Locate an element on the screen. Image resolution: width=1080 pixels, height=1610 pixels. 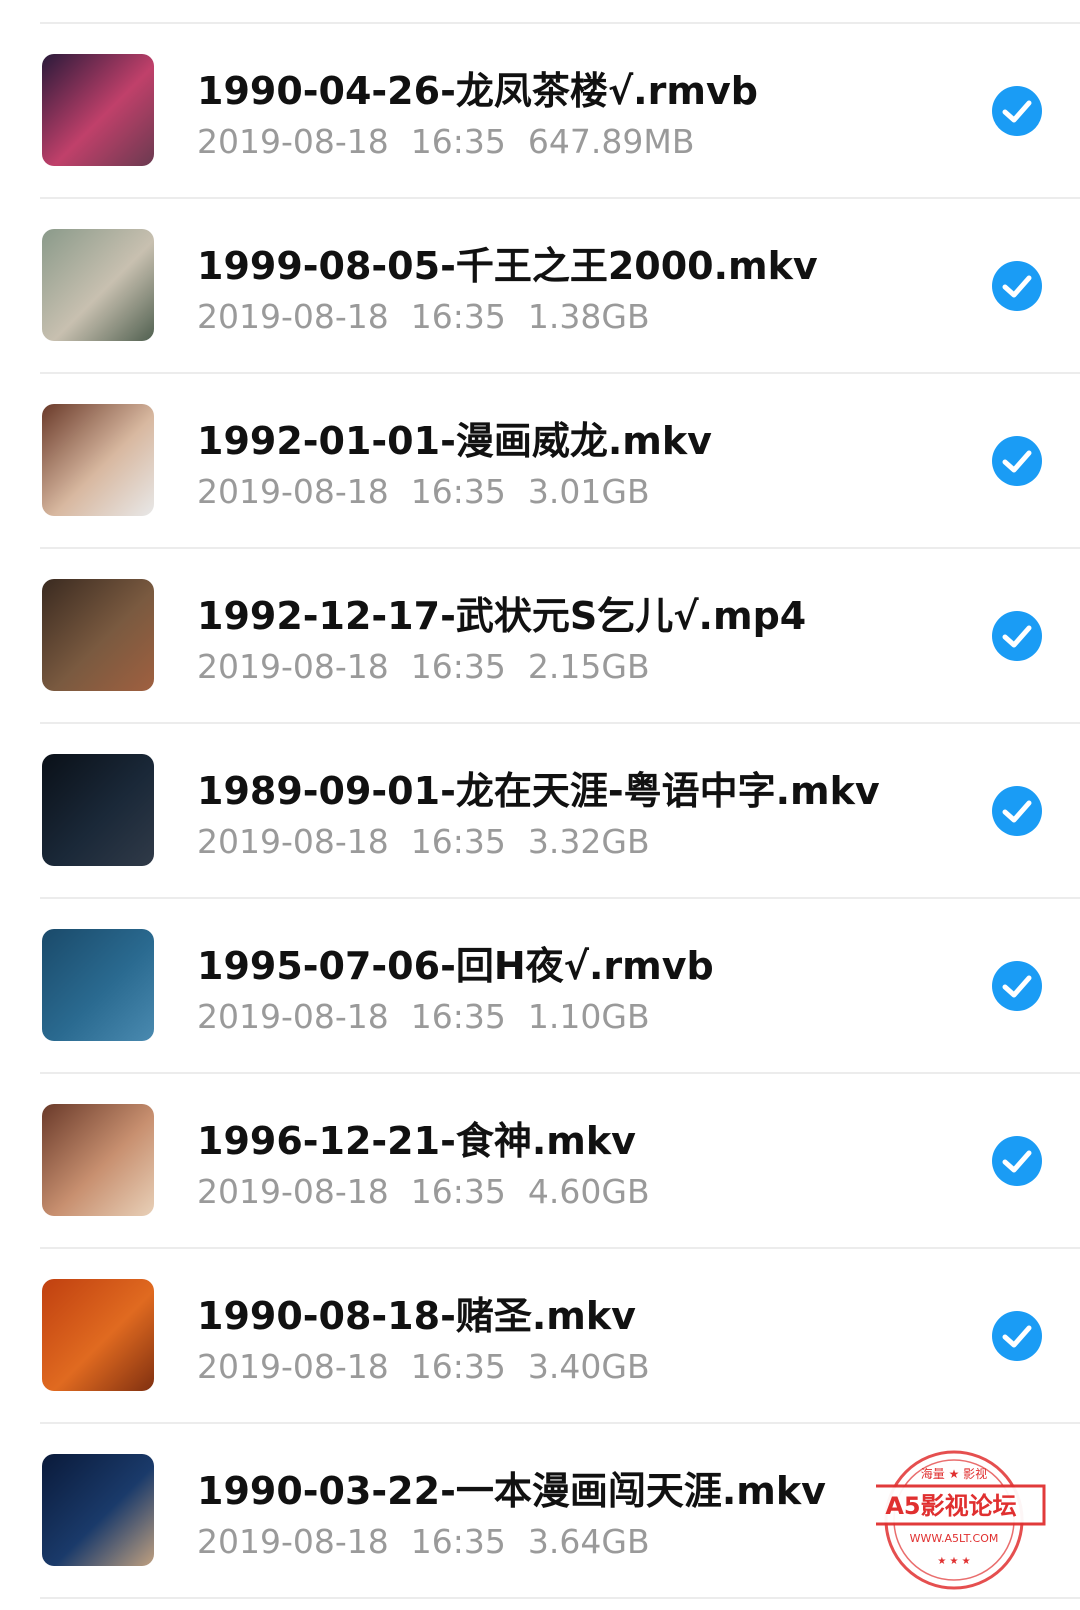
file-row: 1992-01-01-漫画威龙.mkv 2019-08-18 16:35 3.01GB is located at coordinates (540, 461).